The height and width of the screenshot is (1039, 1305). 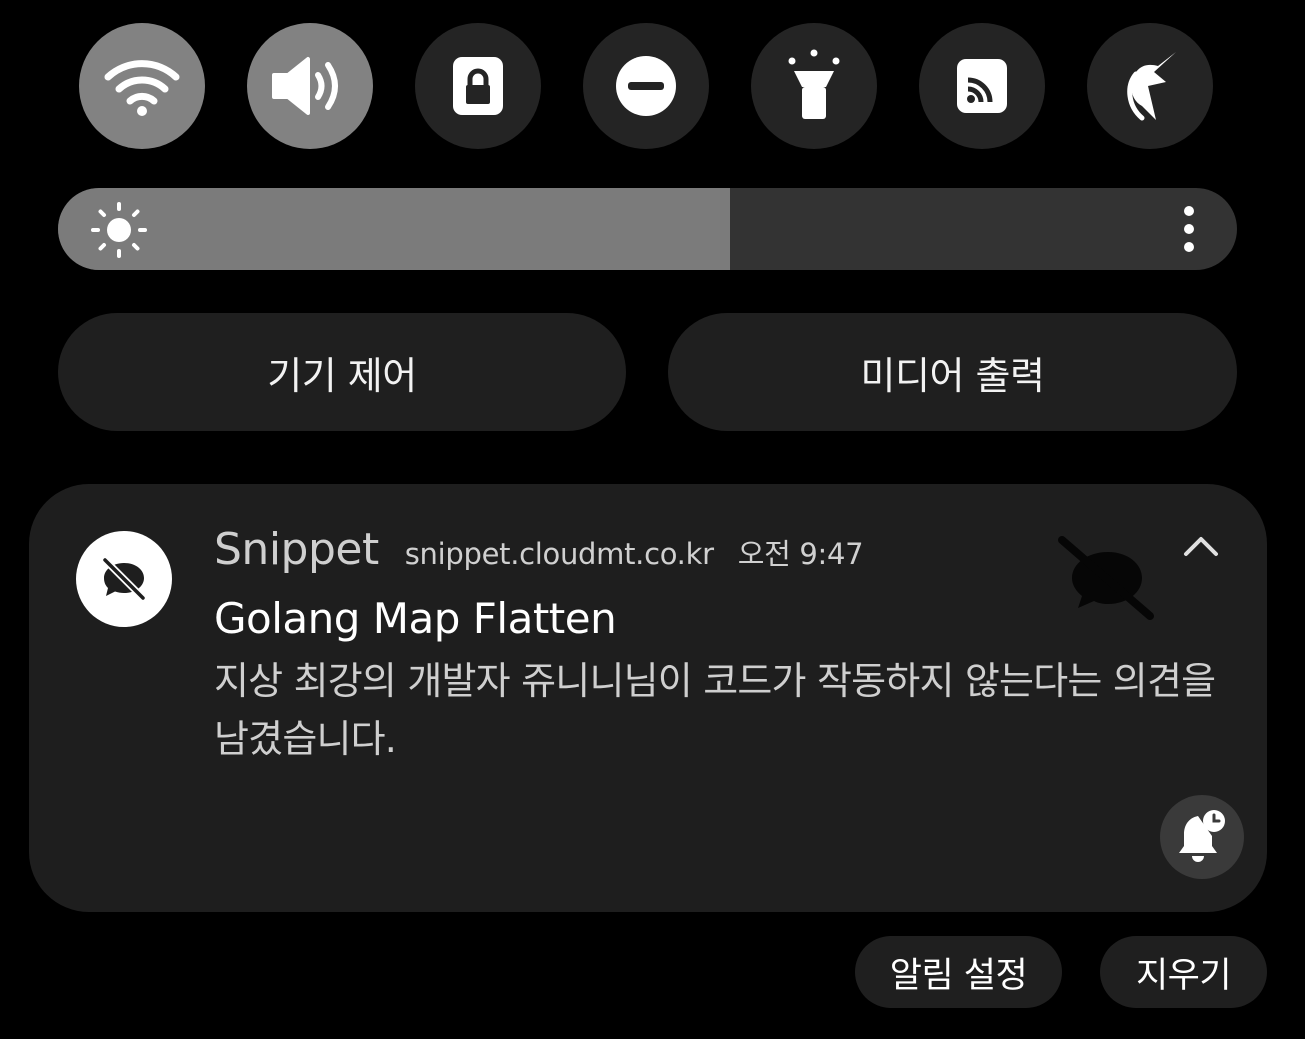 What do you see at coordinates (415, 618) in the screenshot?
I see `notification-title: Golang Map Flatten` at bounding box center [415, 618].